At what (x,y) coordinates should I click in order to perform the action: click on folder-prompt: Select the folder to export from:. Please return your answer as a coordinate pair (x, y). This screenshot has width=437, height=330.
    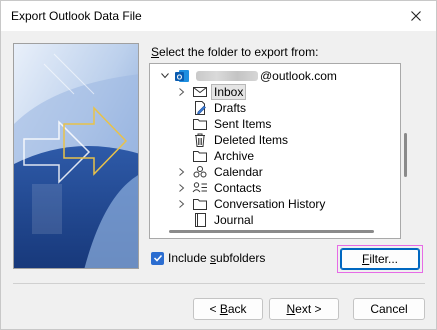
    Looking at the image, I should click on (234, 52).